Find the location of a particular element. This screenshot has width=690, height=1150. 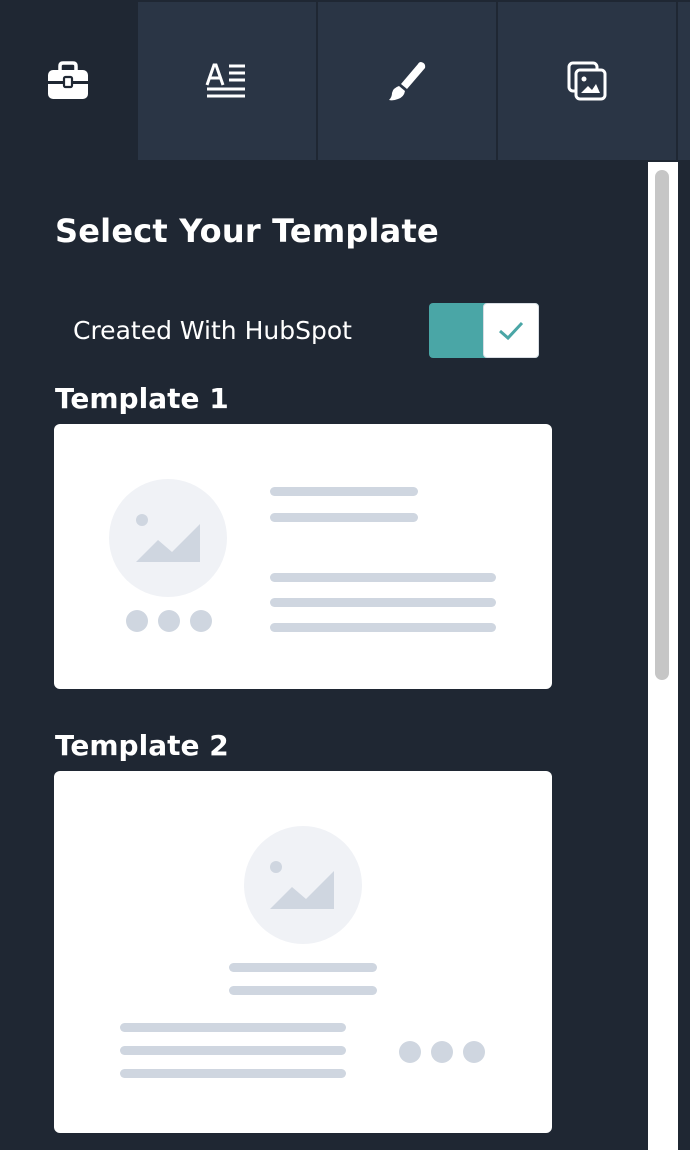

panel-title: Select Your Template is located at coordinates (247, 231).